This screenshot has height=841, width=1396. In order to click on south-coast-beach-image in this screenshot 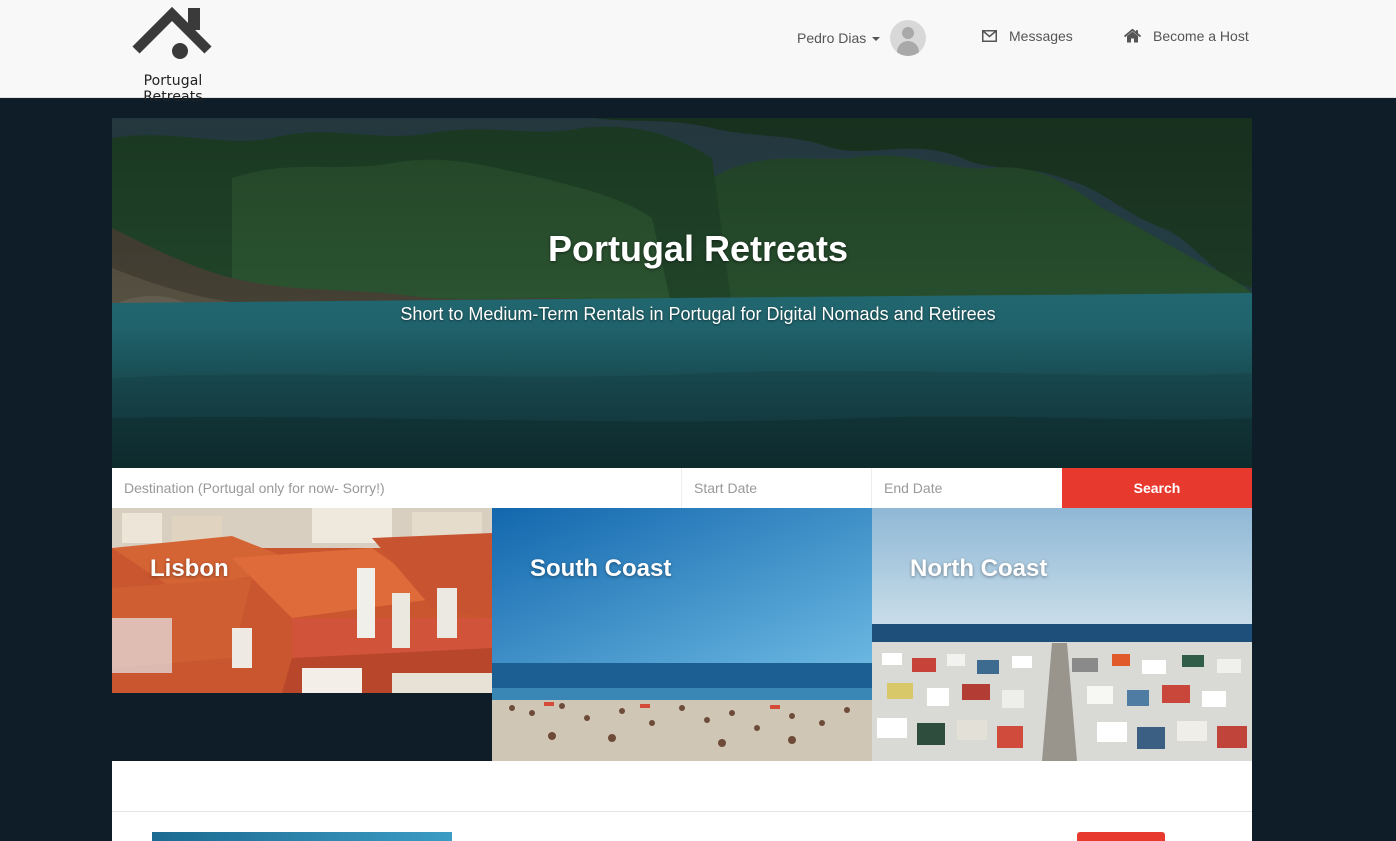, I will do `click(682, 634)`.